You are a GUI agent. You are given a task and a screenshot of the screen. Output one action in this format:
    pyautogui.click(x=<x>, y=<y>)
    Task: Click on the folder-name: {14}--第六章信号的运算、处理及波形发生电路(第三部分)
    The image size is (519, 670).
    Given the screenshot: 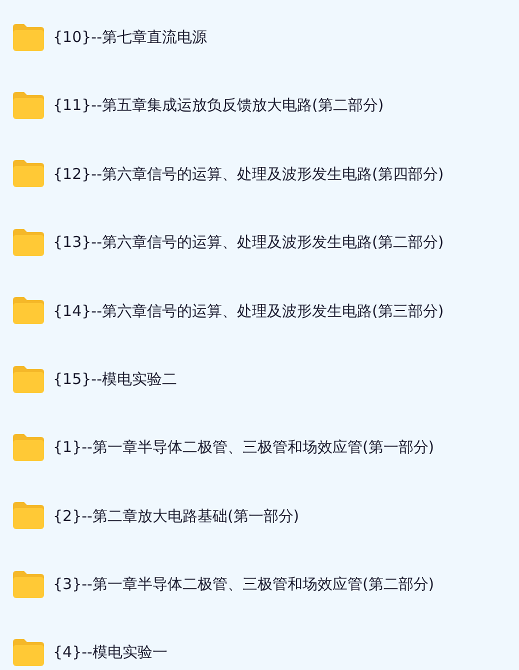 What is the action you would take?
    pyautogui.click(x=248, y=311)
    